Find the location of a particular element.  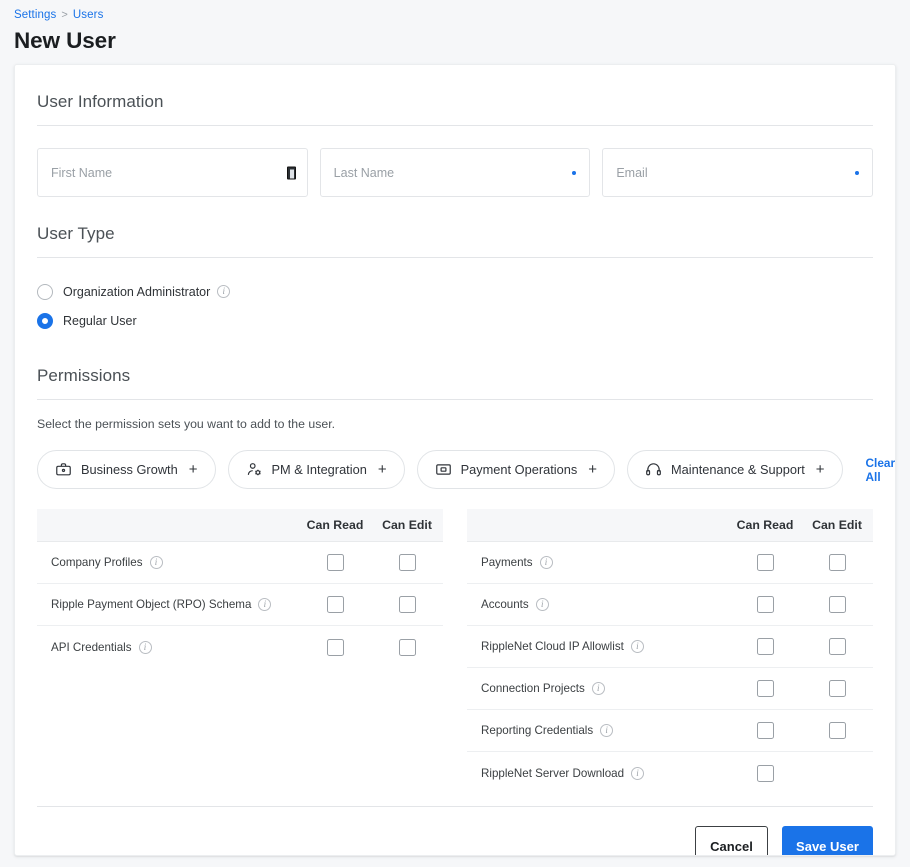

last-name-input is located at coordinates (455, 172).